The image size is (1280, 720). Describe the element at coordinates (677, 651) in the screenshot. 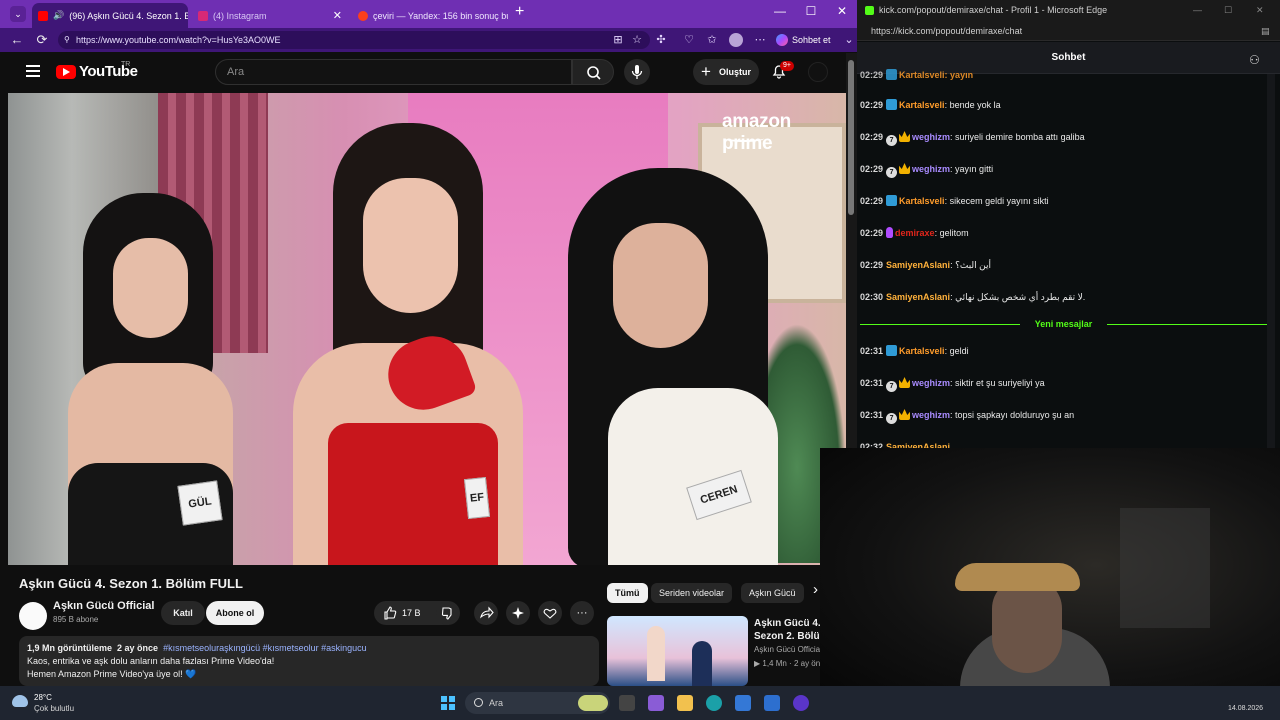

I see `recommended-thumbnail` at that location.